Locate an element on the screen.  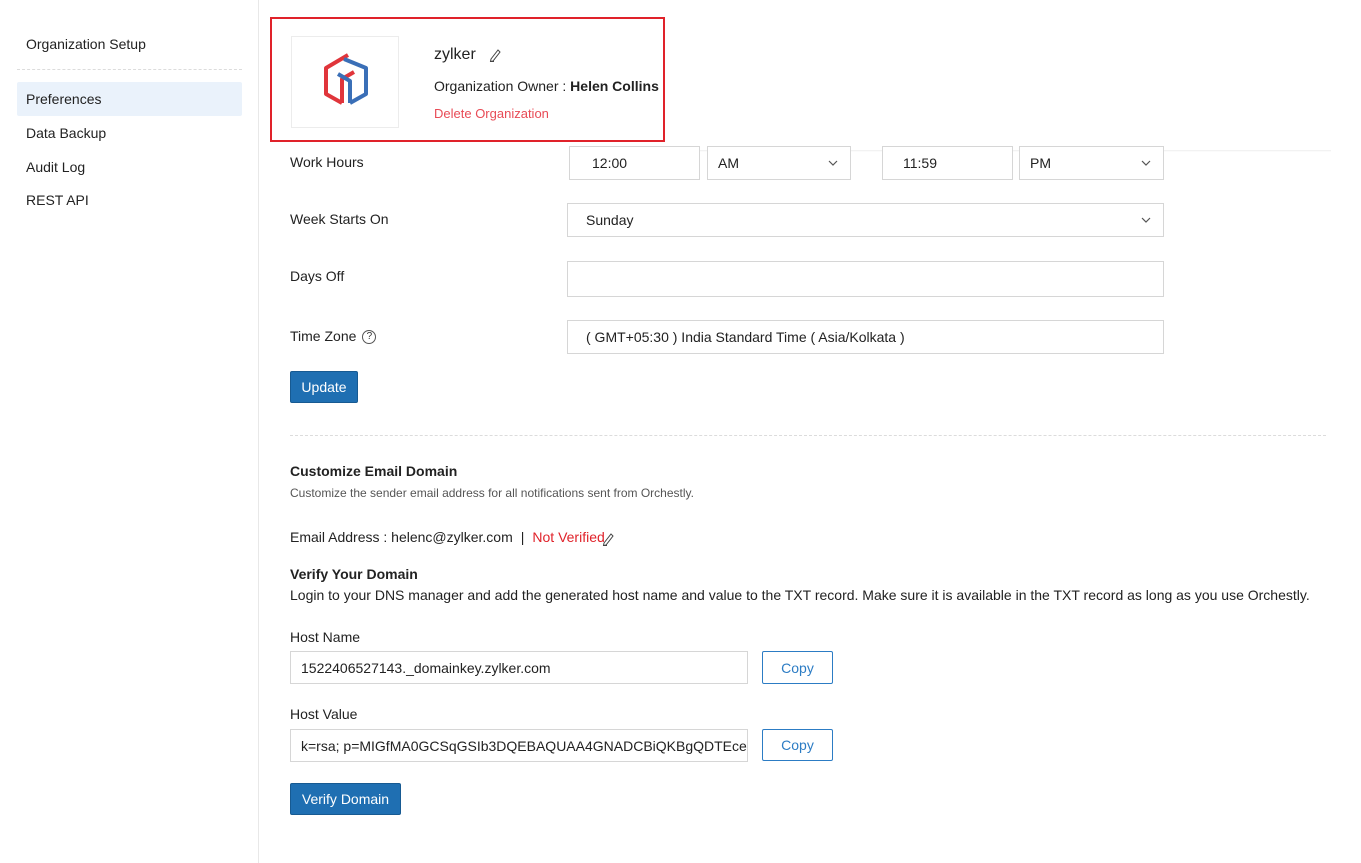
sidebar-divider is located at coordinates (129, 69).